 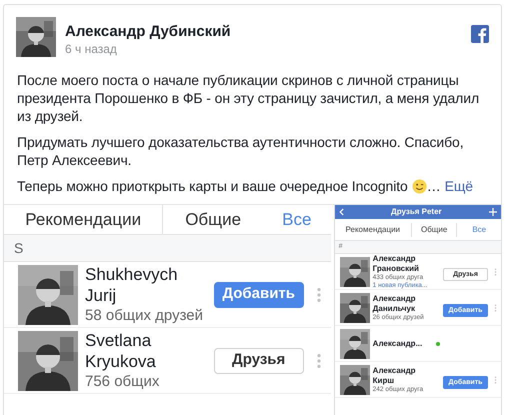 What do you see at coordinates (212, 186) in the screenshot?
I see `post-paragraph: Теперь можно приоткрыть карты и ваше очередное Incognito` at bounding box center [212, 186].